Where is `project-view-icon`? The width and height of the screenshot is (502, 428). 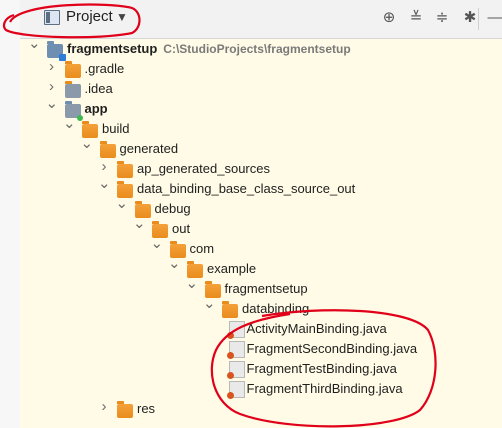 project-view-icon is located at coordinates (52, 17).